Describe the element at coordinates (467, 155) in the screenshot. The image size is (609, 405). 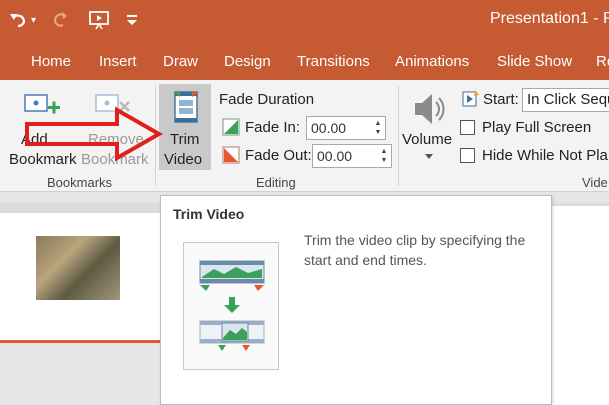
I see `hide-while-not-playing-checkbox` at that location.